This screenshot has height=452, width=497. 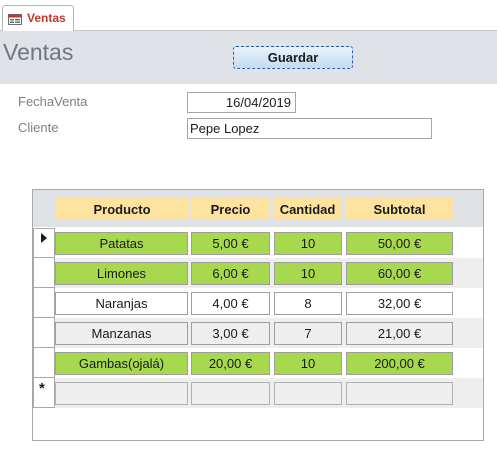 What do you see at coordinates (230, 363) in the screenshot?
I see `cell-precio: 20,00 €` at bounding box center [230, 363].